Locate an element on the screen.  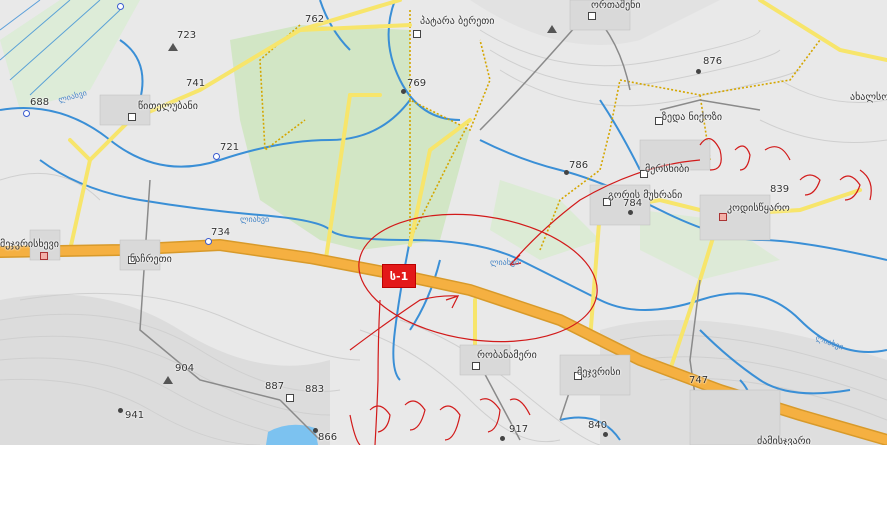
elevation-label: 741 is located at coordinates (196, 83).